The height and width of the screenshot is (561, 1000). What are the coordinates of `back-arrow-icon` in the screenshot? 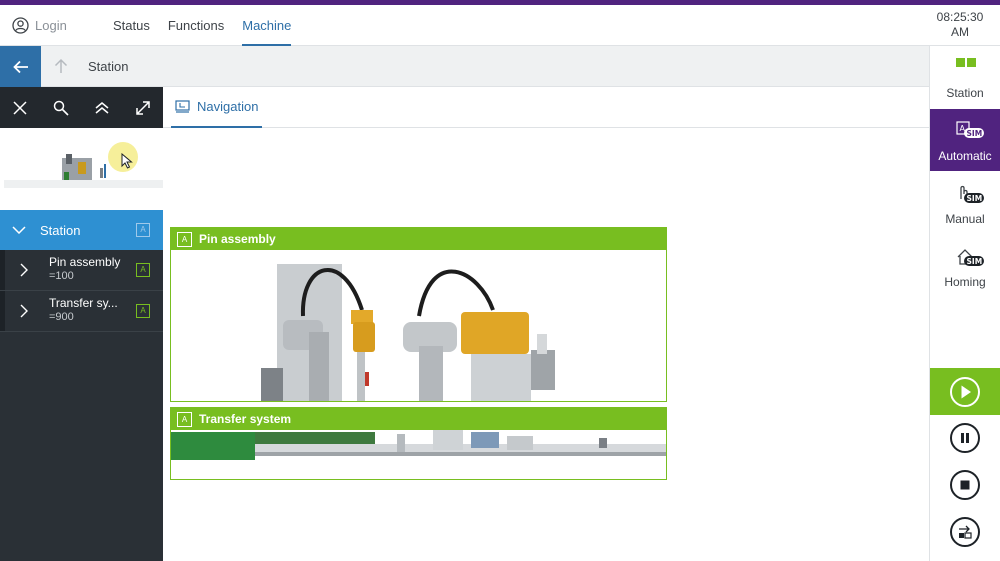 It's located at (20, 66).